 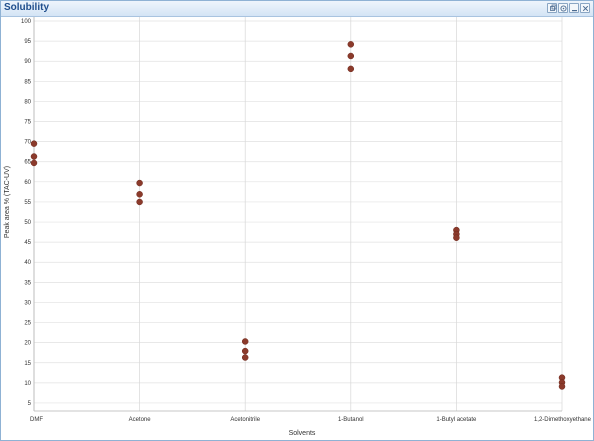 I want to click on x-tick-label: 1-Butyl acetate, so click(x=456, y=420).